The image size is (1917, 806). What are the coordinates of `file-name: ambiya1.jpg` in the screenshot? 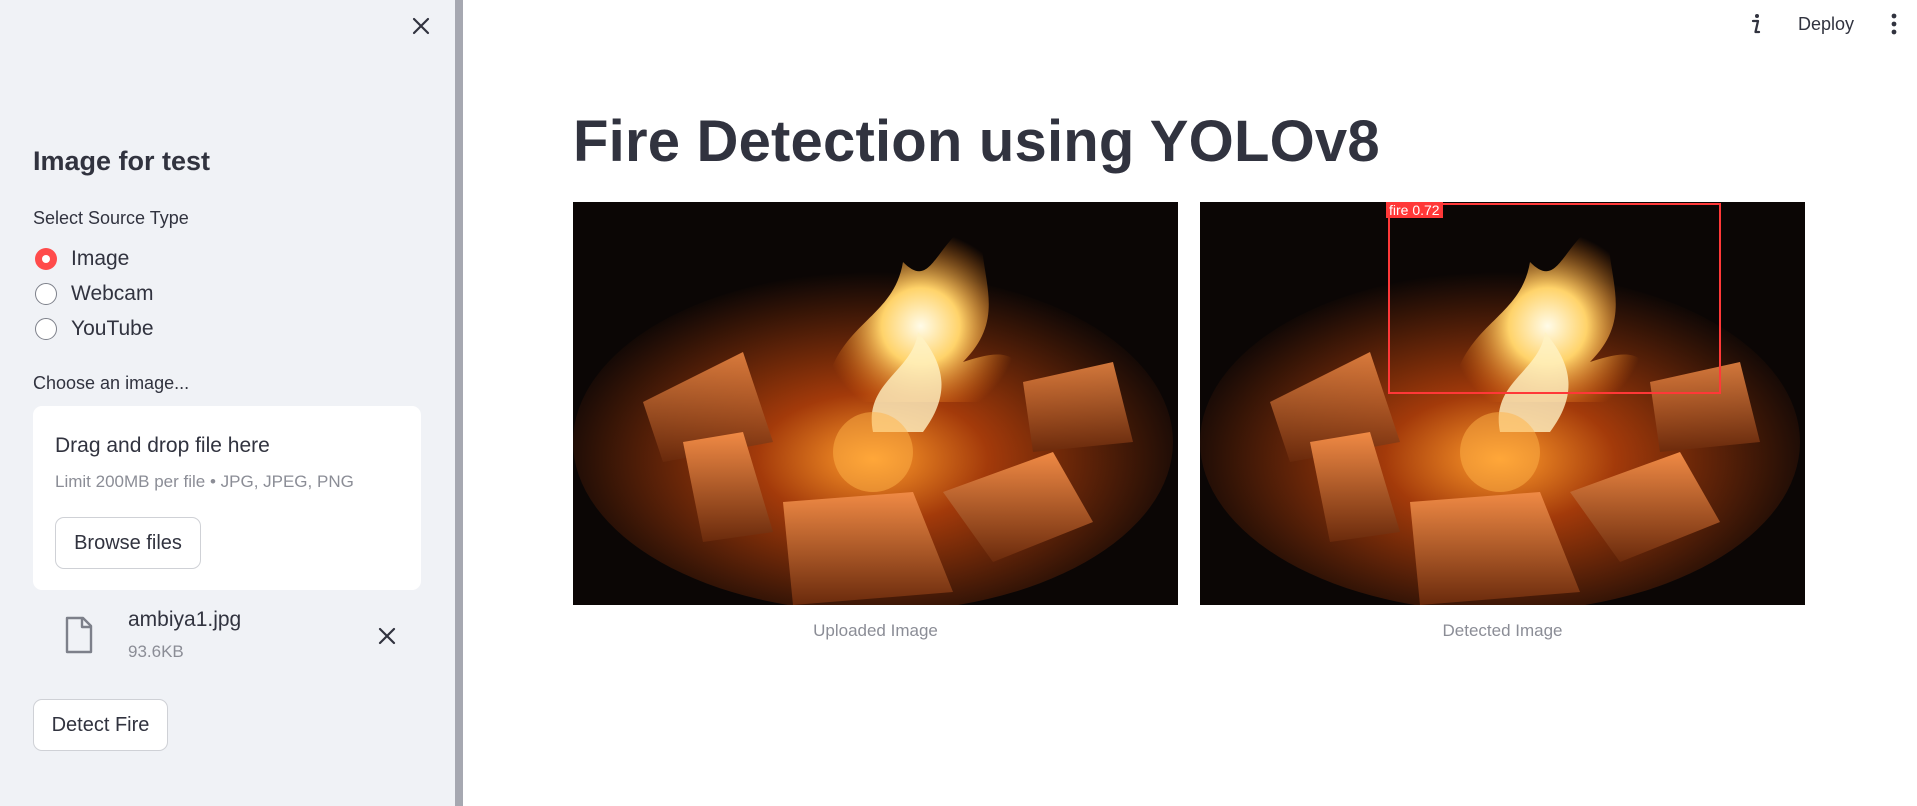 It's located at (185, 619).